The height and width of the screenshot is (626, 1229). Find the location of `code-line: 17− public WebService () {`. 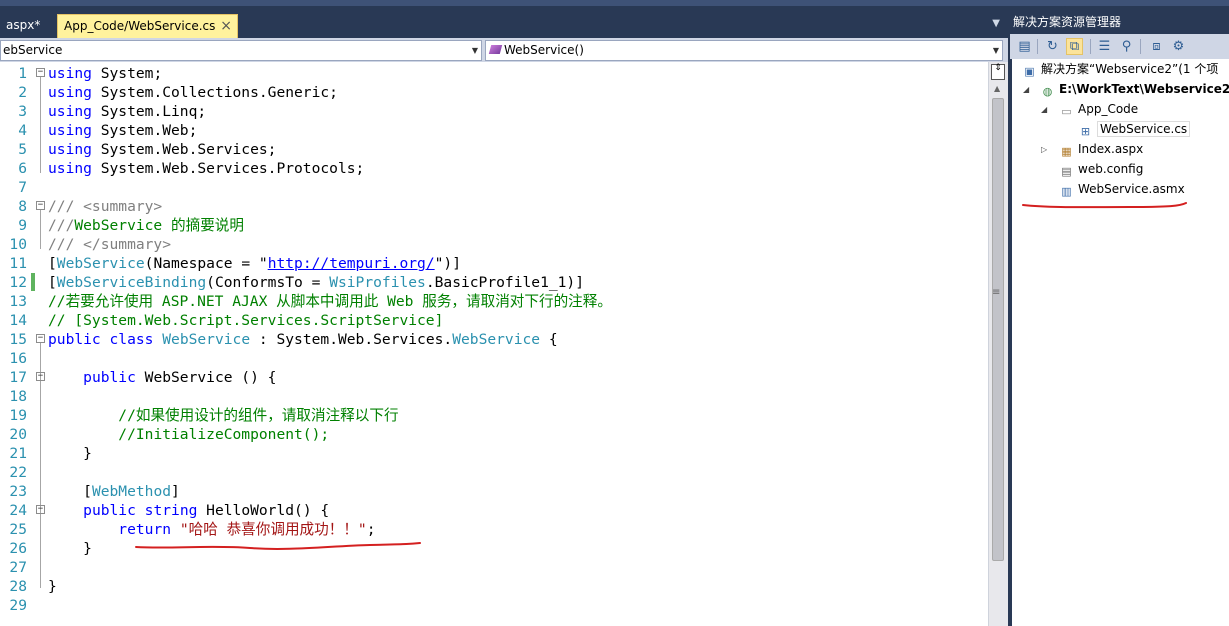

code-line: 17− public WebService () { is located at coordinates (143, 377).